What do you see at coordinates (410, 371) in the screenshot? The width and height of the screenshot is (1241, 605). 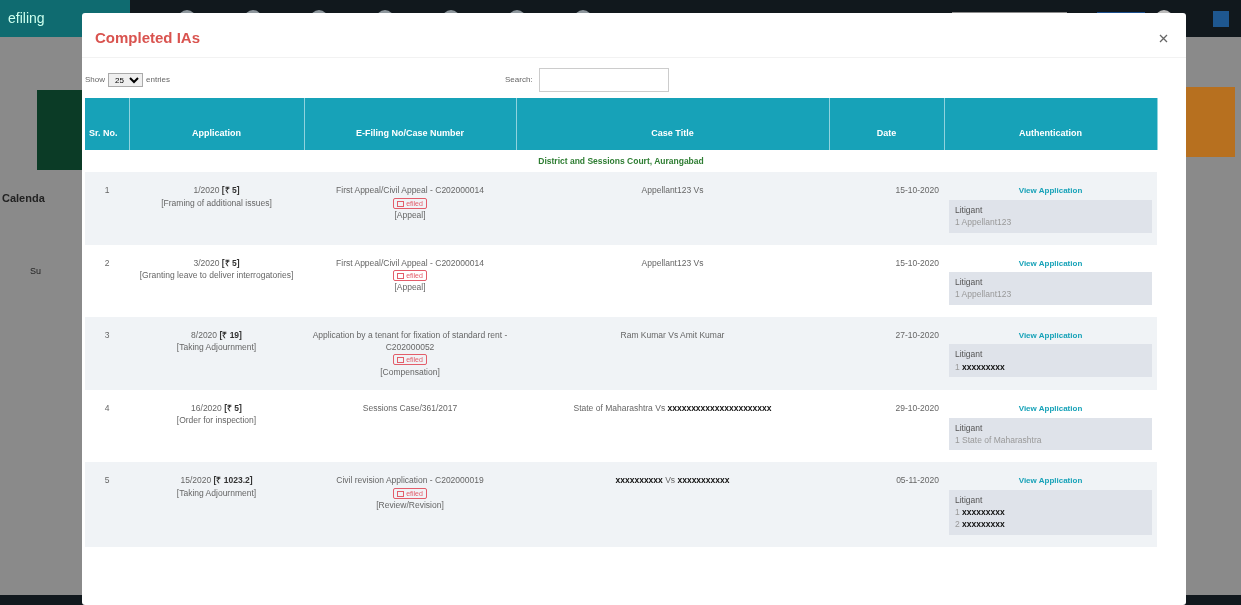 I see `case-type: [Compensation]` at bounding box center [410, 371].